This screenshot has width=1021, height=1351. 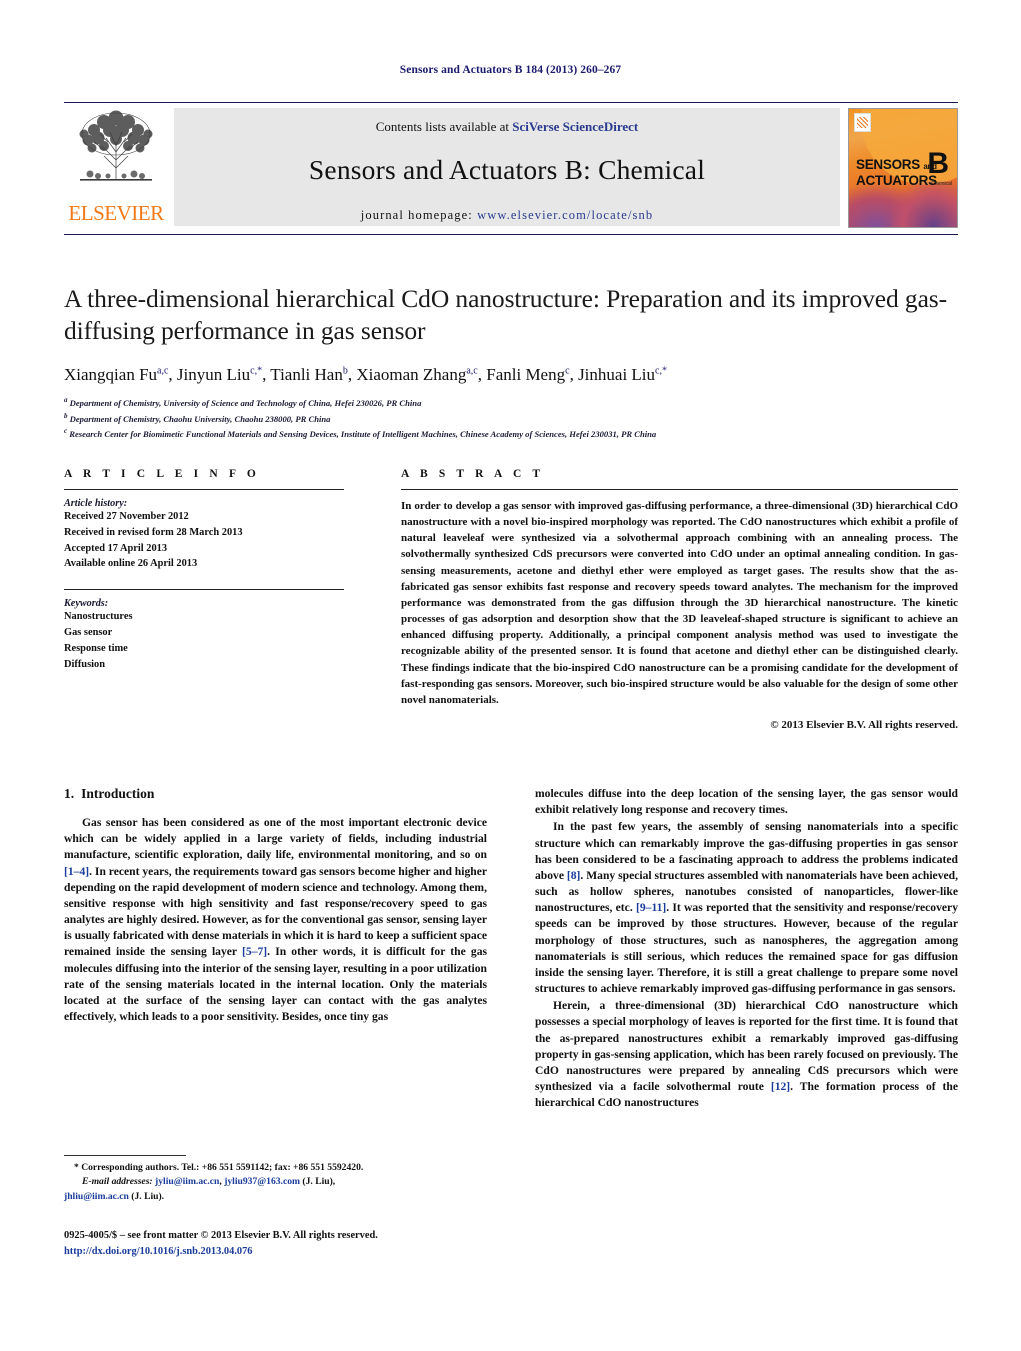 What do you see at coordinates (66, 431) in the screenshot?
I see `affiliation-marker: c` at bounding box center [66, 431].